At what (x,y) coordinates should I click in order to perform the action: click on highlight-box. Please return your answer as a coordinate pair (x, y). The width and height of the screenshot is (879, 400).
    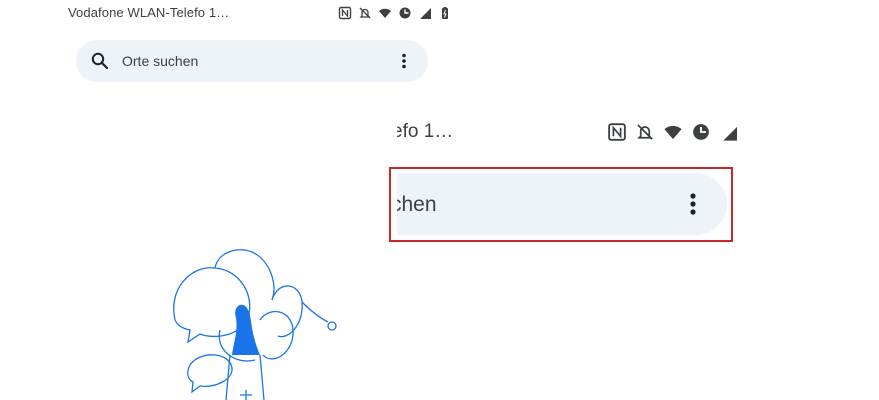
    Looking at the image, I should click on (561, 204).